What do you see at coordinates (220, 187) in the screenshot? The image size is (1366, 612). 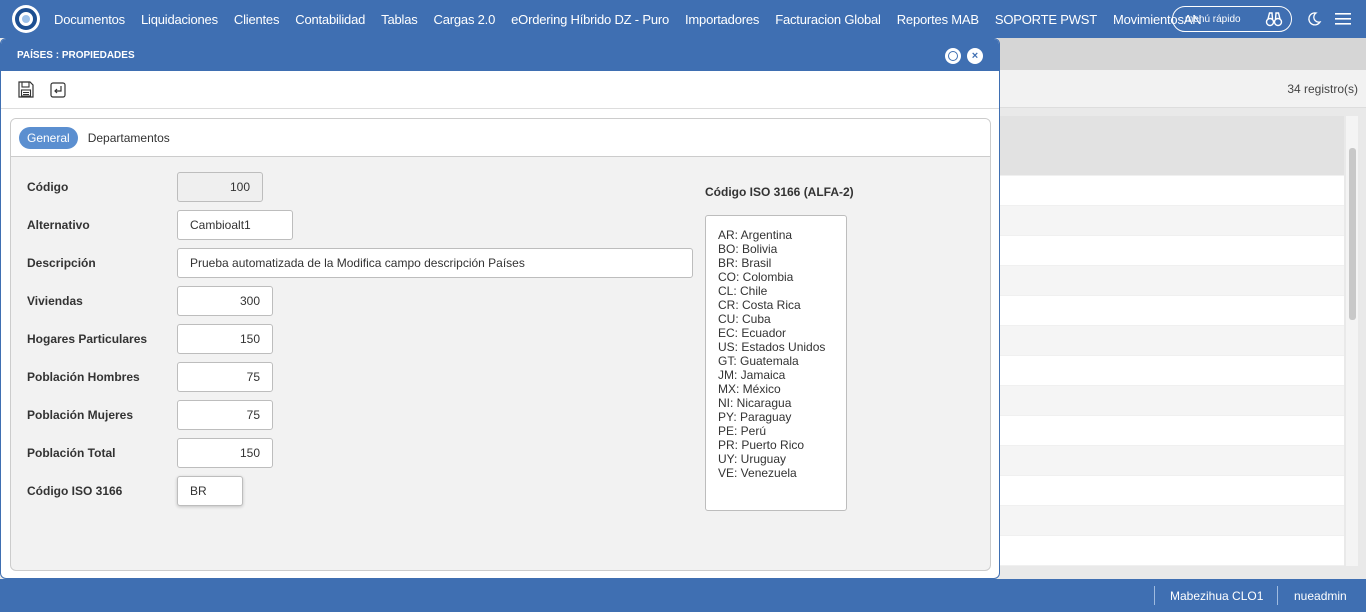 I see `codigo-field: 100` at bounding box center [220, 187].